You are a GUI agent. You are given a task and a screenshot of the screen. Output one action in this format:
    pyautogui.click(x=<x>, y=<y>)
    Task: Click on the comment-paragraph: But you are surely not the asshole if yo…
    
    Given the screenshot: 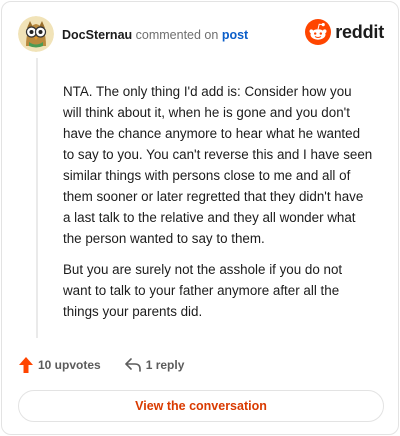 What is the action you would take?
    pyautogui.click(x=203, y=290)
    